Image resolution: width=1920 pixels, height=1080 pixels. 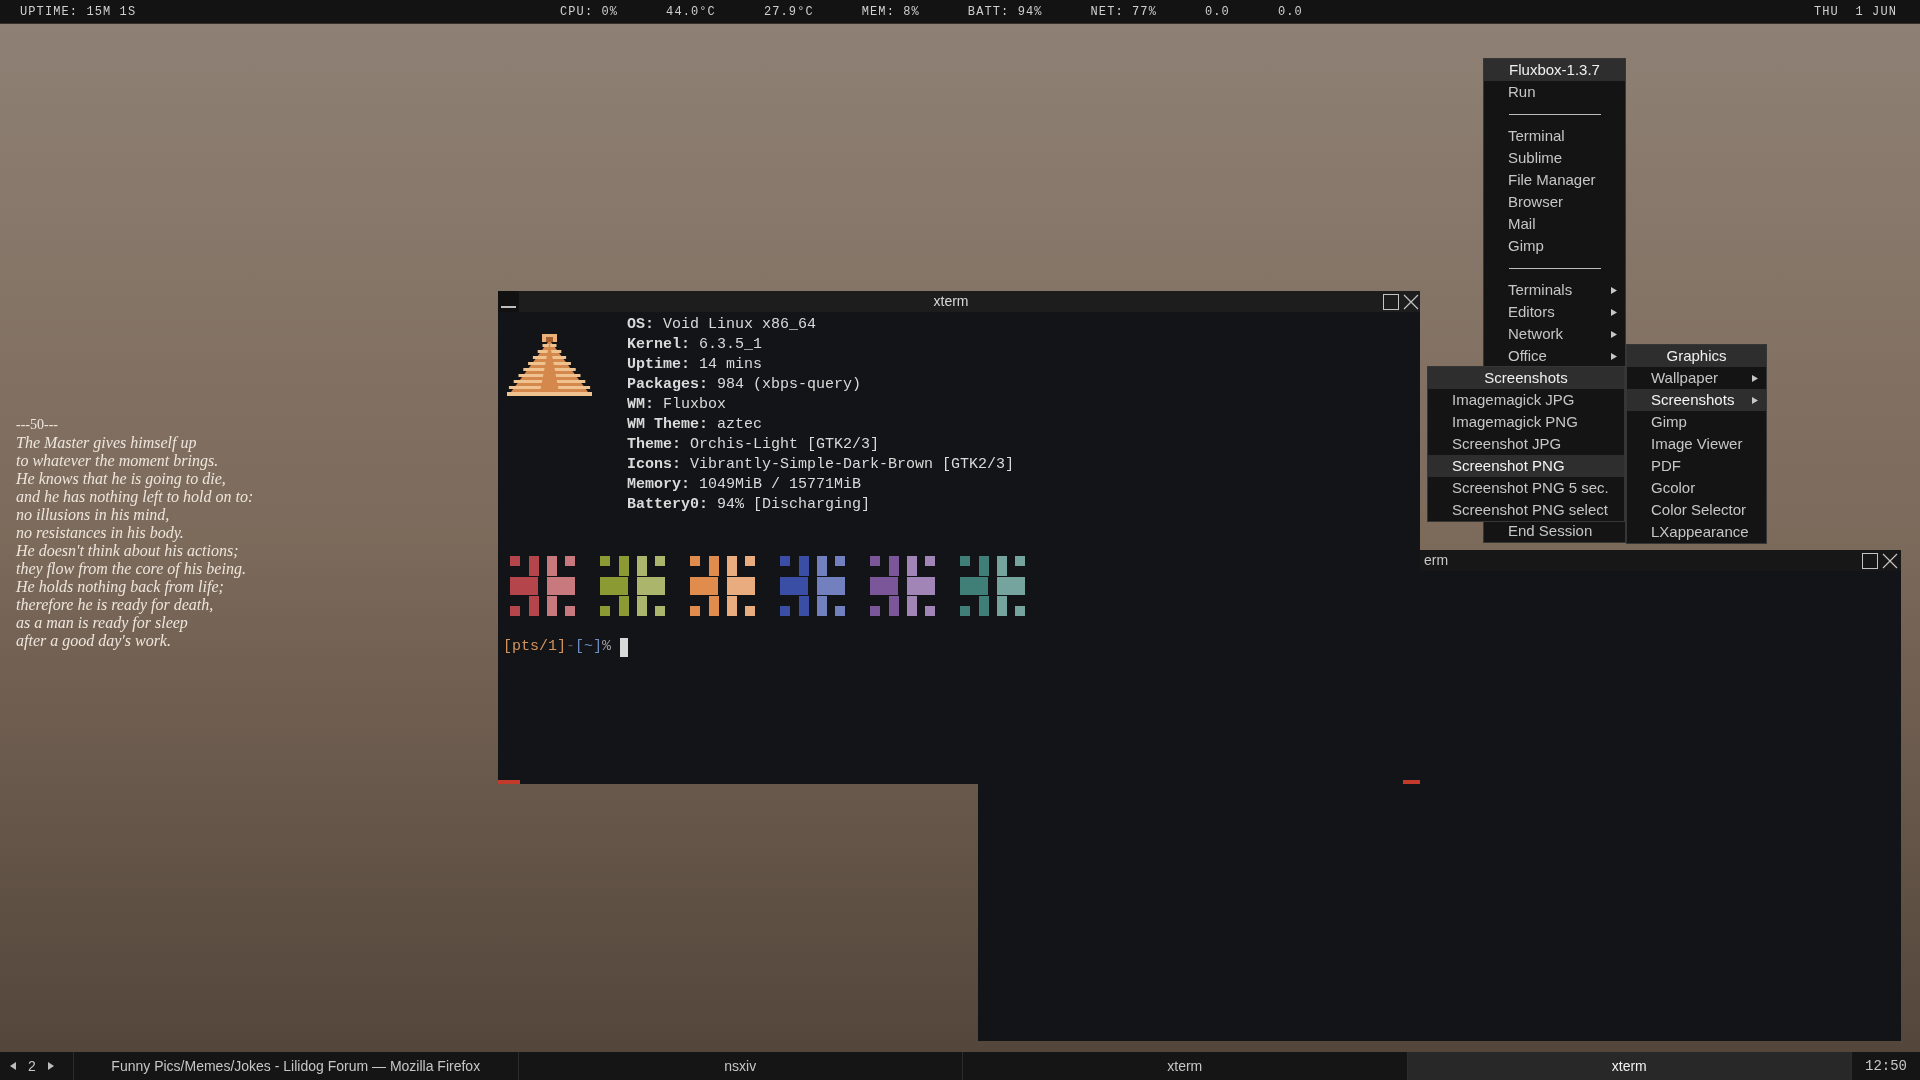 What do you see at coordinates (749, 505) in the screenshot?
I see `system-info-line: Battery0: 94% [Discharging]` at bounding box center [749, 505].